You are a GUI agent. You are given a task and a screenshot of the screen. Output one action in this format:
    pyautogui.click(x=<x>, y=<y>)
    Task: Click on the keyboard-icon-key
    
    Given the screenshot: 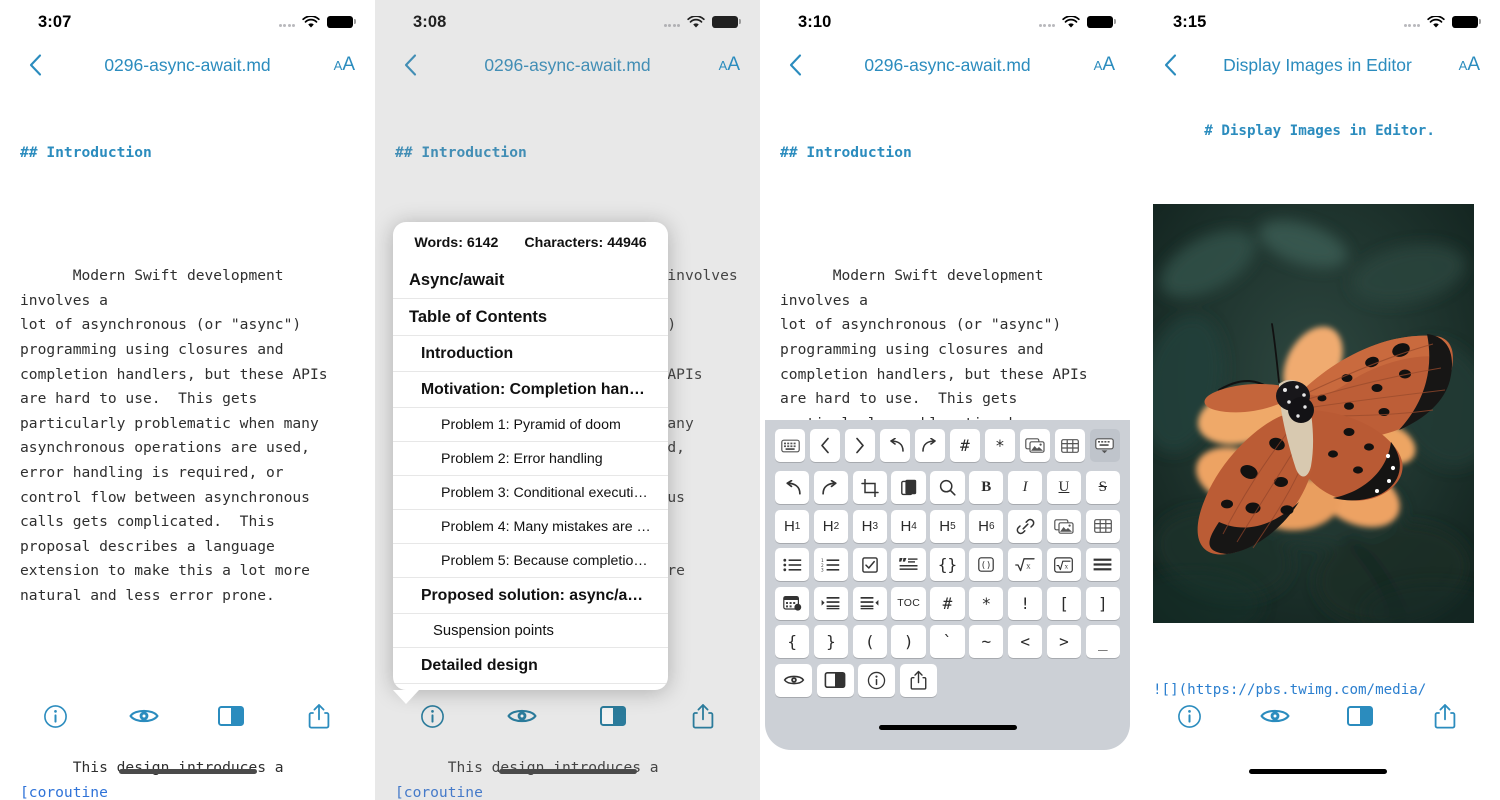 What is the action you would take?
    pyautogui.click(x=790, y=445)
    